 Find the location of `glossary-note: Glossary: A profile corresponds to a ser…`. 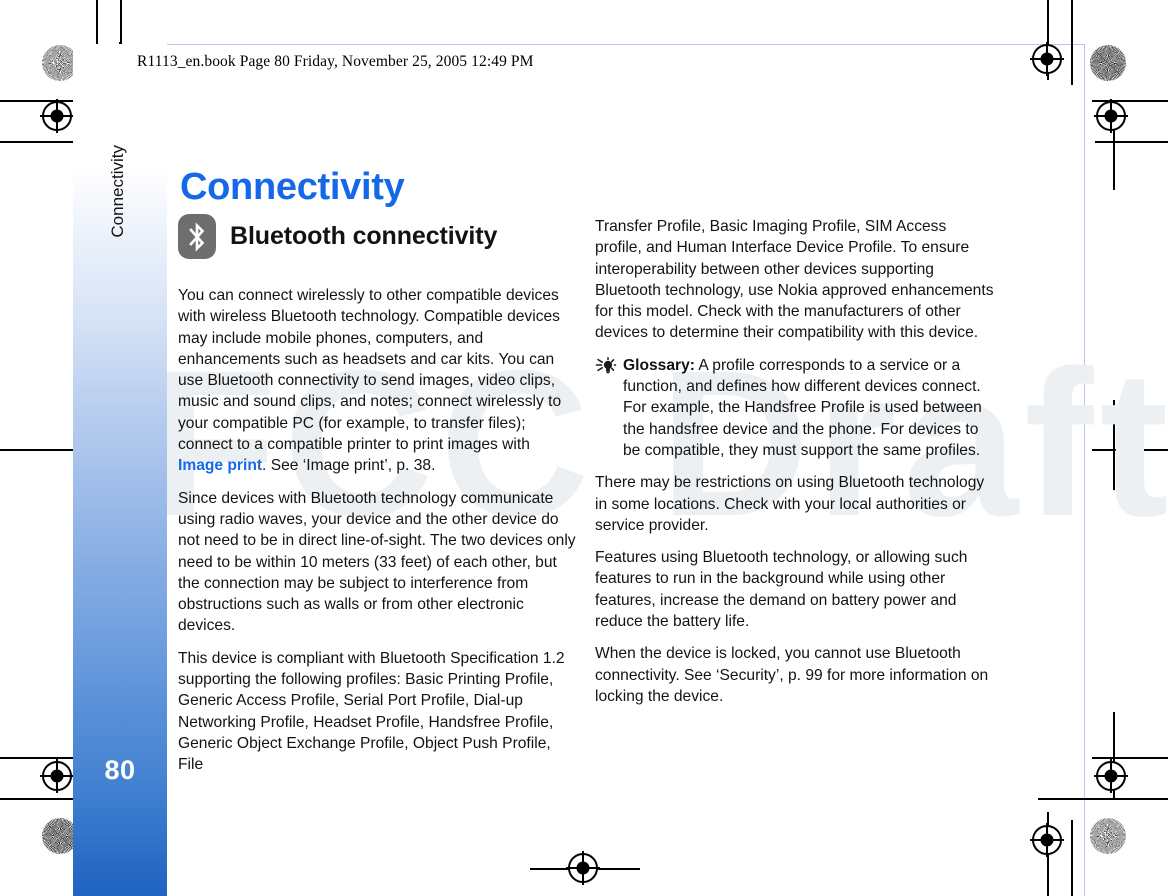

glossary-note: Glossary: A profile corresponds to a ser… is located at coordinates (795, 408).